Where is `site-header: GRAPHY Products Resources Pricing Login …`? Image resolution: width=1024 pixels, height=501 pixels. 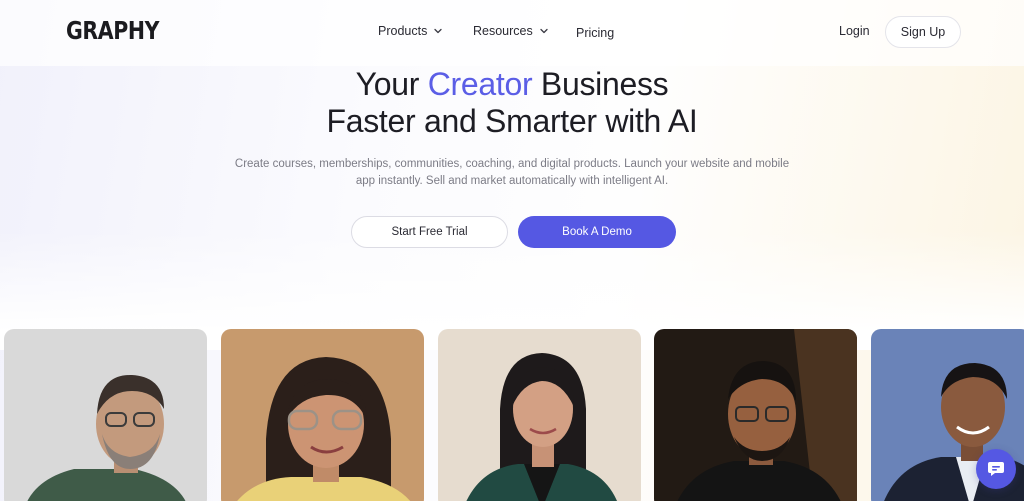
site-header: GRAPHY Products Resources Pricing Login … is located at coordinates (512, 33).